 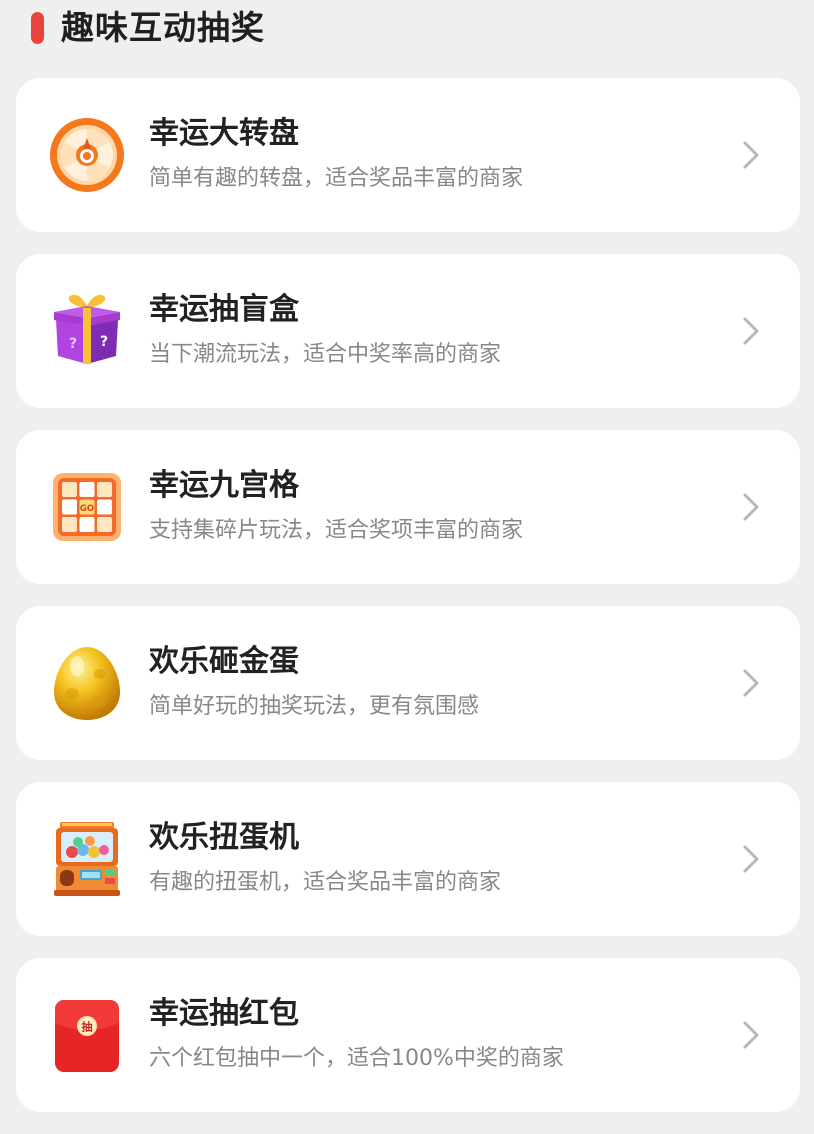 What do you see at coordinates (408, 1035) in the screenshot?
I see `card-red-envelope: 抽 幸运抽红包 六个红包抽中一个，适合100%中奖的商家` at bounding box center [408, 1035].